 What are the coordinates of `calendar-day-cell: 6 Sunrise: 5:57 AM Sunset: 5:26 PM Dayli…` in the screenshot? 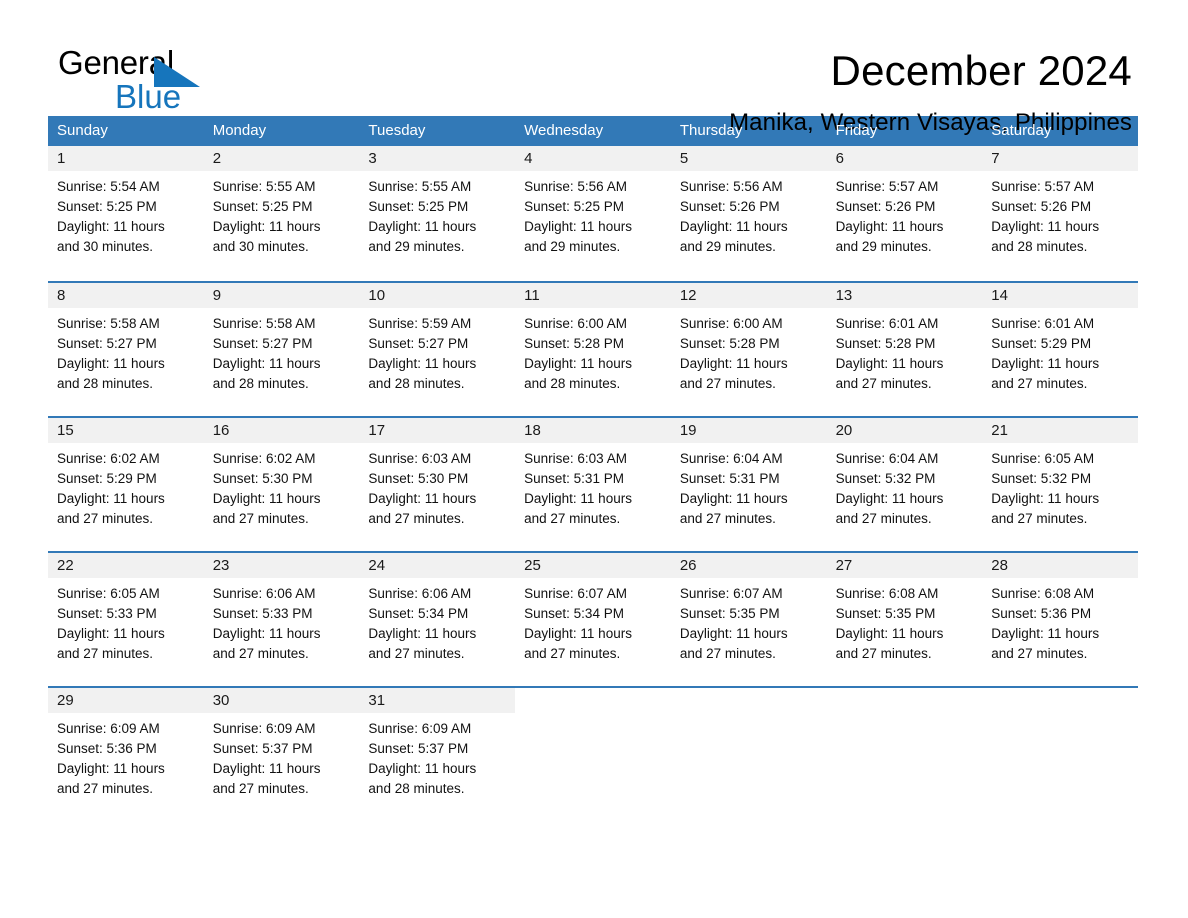 It's located at (904, 209).